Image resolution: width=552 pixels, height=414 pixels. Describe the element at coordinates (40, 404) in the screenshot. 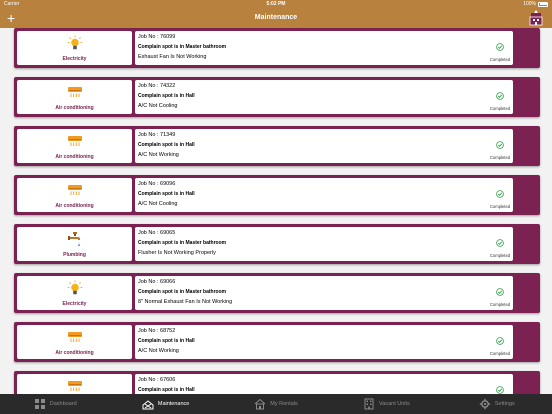

I see `dashboard-icon` at that location.